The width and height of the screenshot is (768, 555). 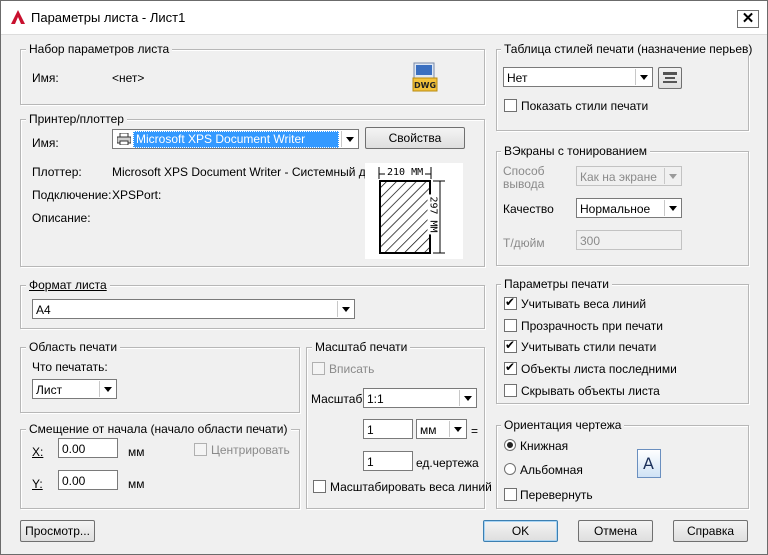 I want to click on plot-option-label-hide-objects: Скрывать объекты листа, so click(x=590, y=391).